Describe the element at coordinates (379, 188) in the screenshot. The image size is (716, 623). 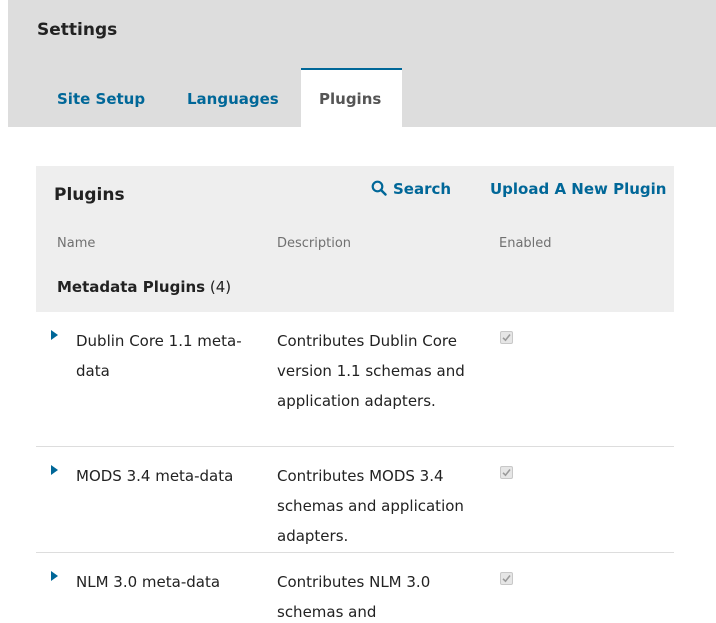
I see `search-icon` at that location.